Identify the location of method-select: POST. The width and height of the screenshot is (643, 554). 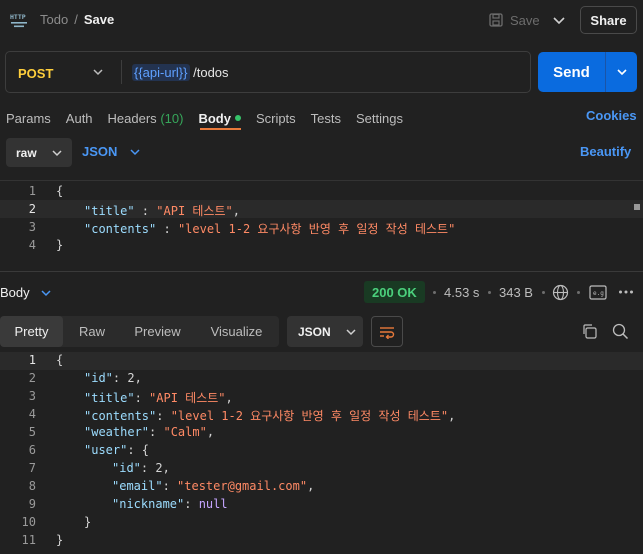
(35, 73).